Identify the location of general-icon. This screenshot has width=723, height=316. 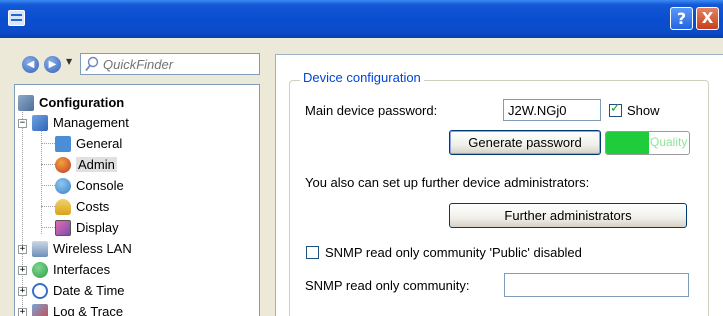
(63, 143).